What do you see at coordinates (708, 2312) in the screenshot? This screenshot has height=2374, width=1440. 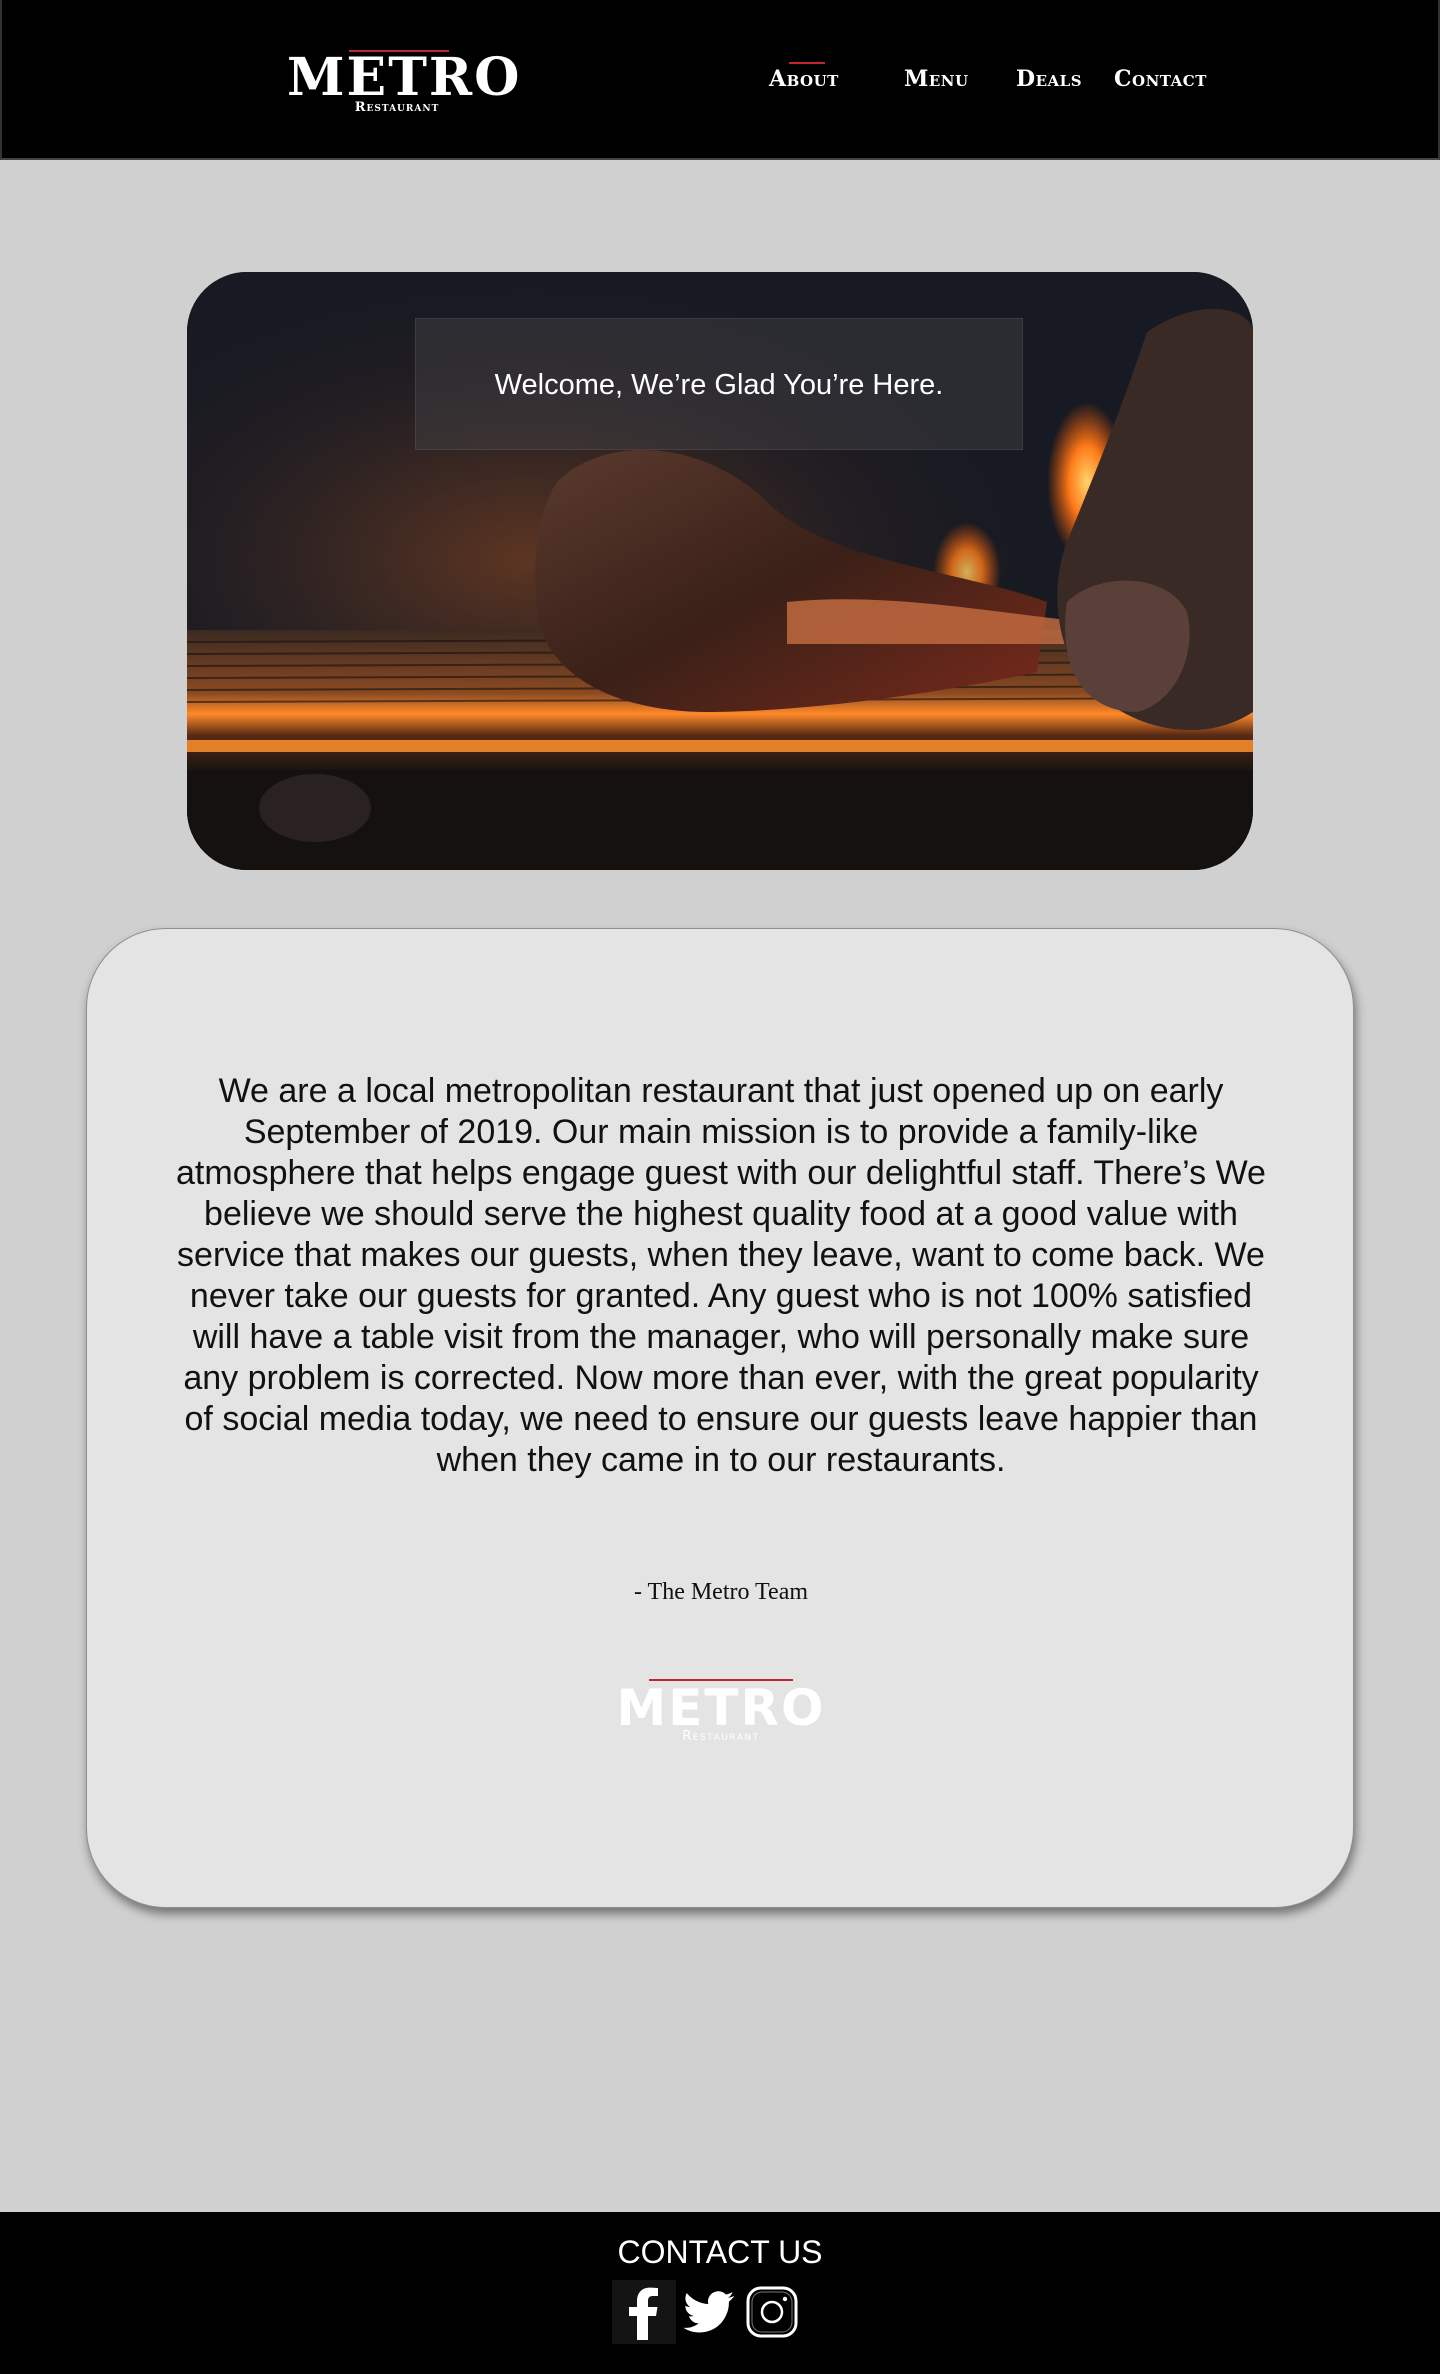 I see `twitter-icon` at bounding box center [708, 2312].